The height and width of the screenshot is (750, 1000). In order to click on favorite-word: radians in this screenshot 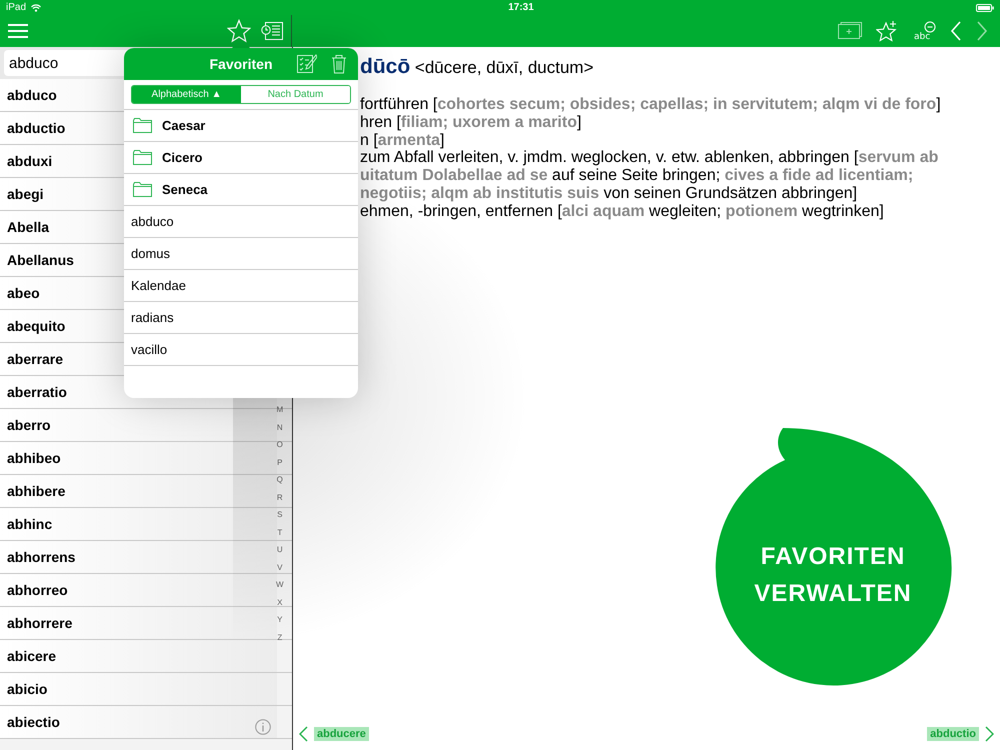, I will do `click(241, 318)`.